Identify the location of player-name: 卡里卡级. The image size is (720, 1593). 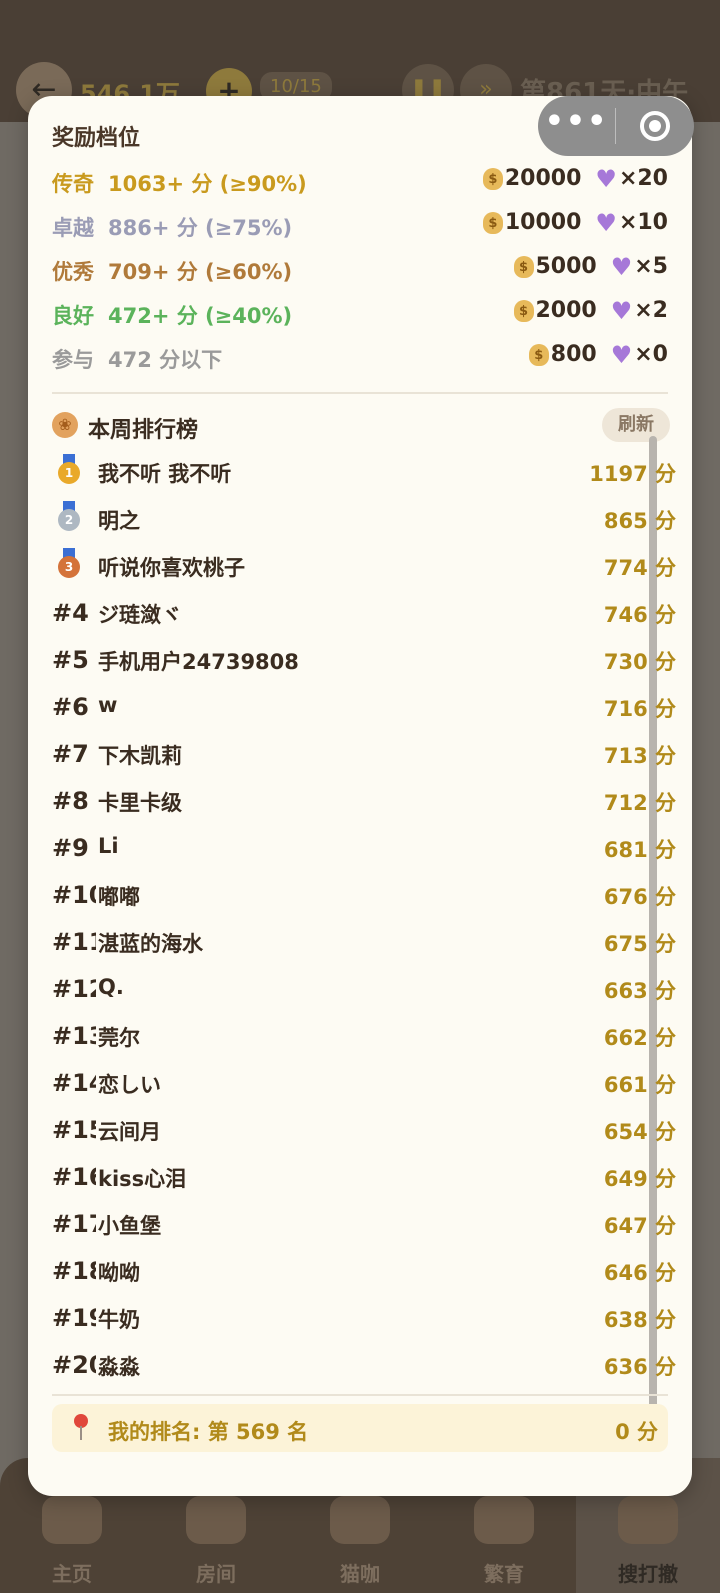
(140, 803).